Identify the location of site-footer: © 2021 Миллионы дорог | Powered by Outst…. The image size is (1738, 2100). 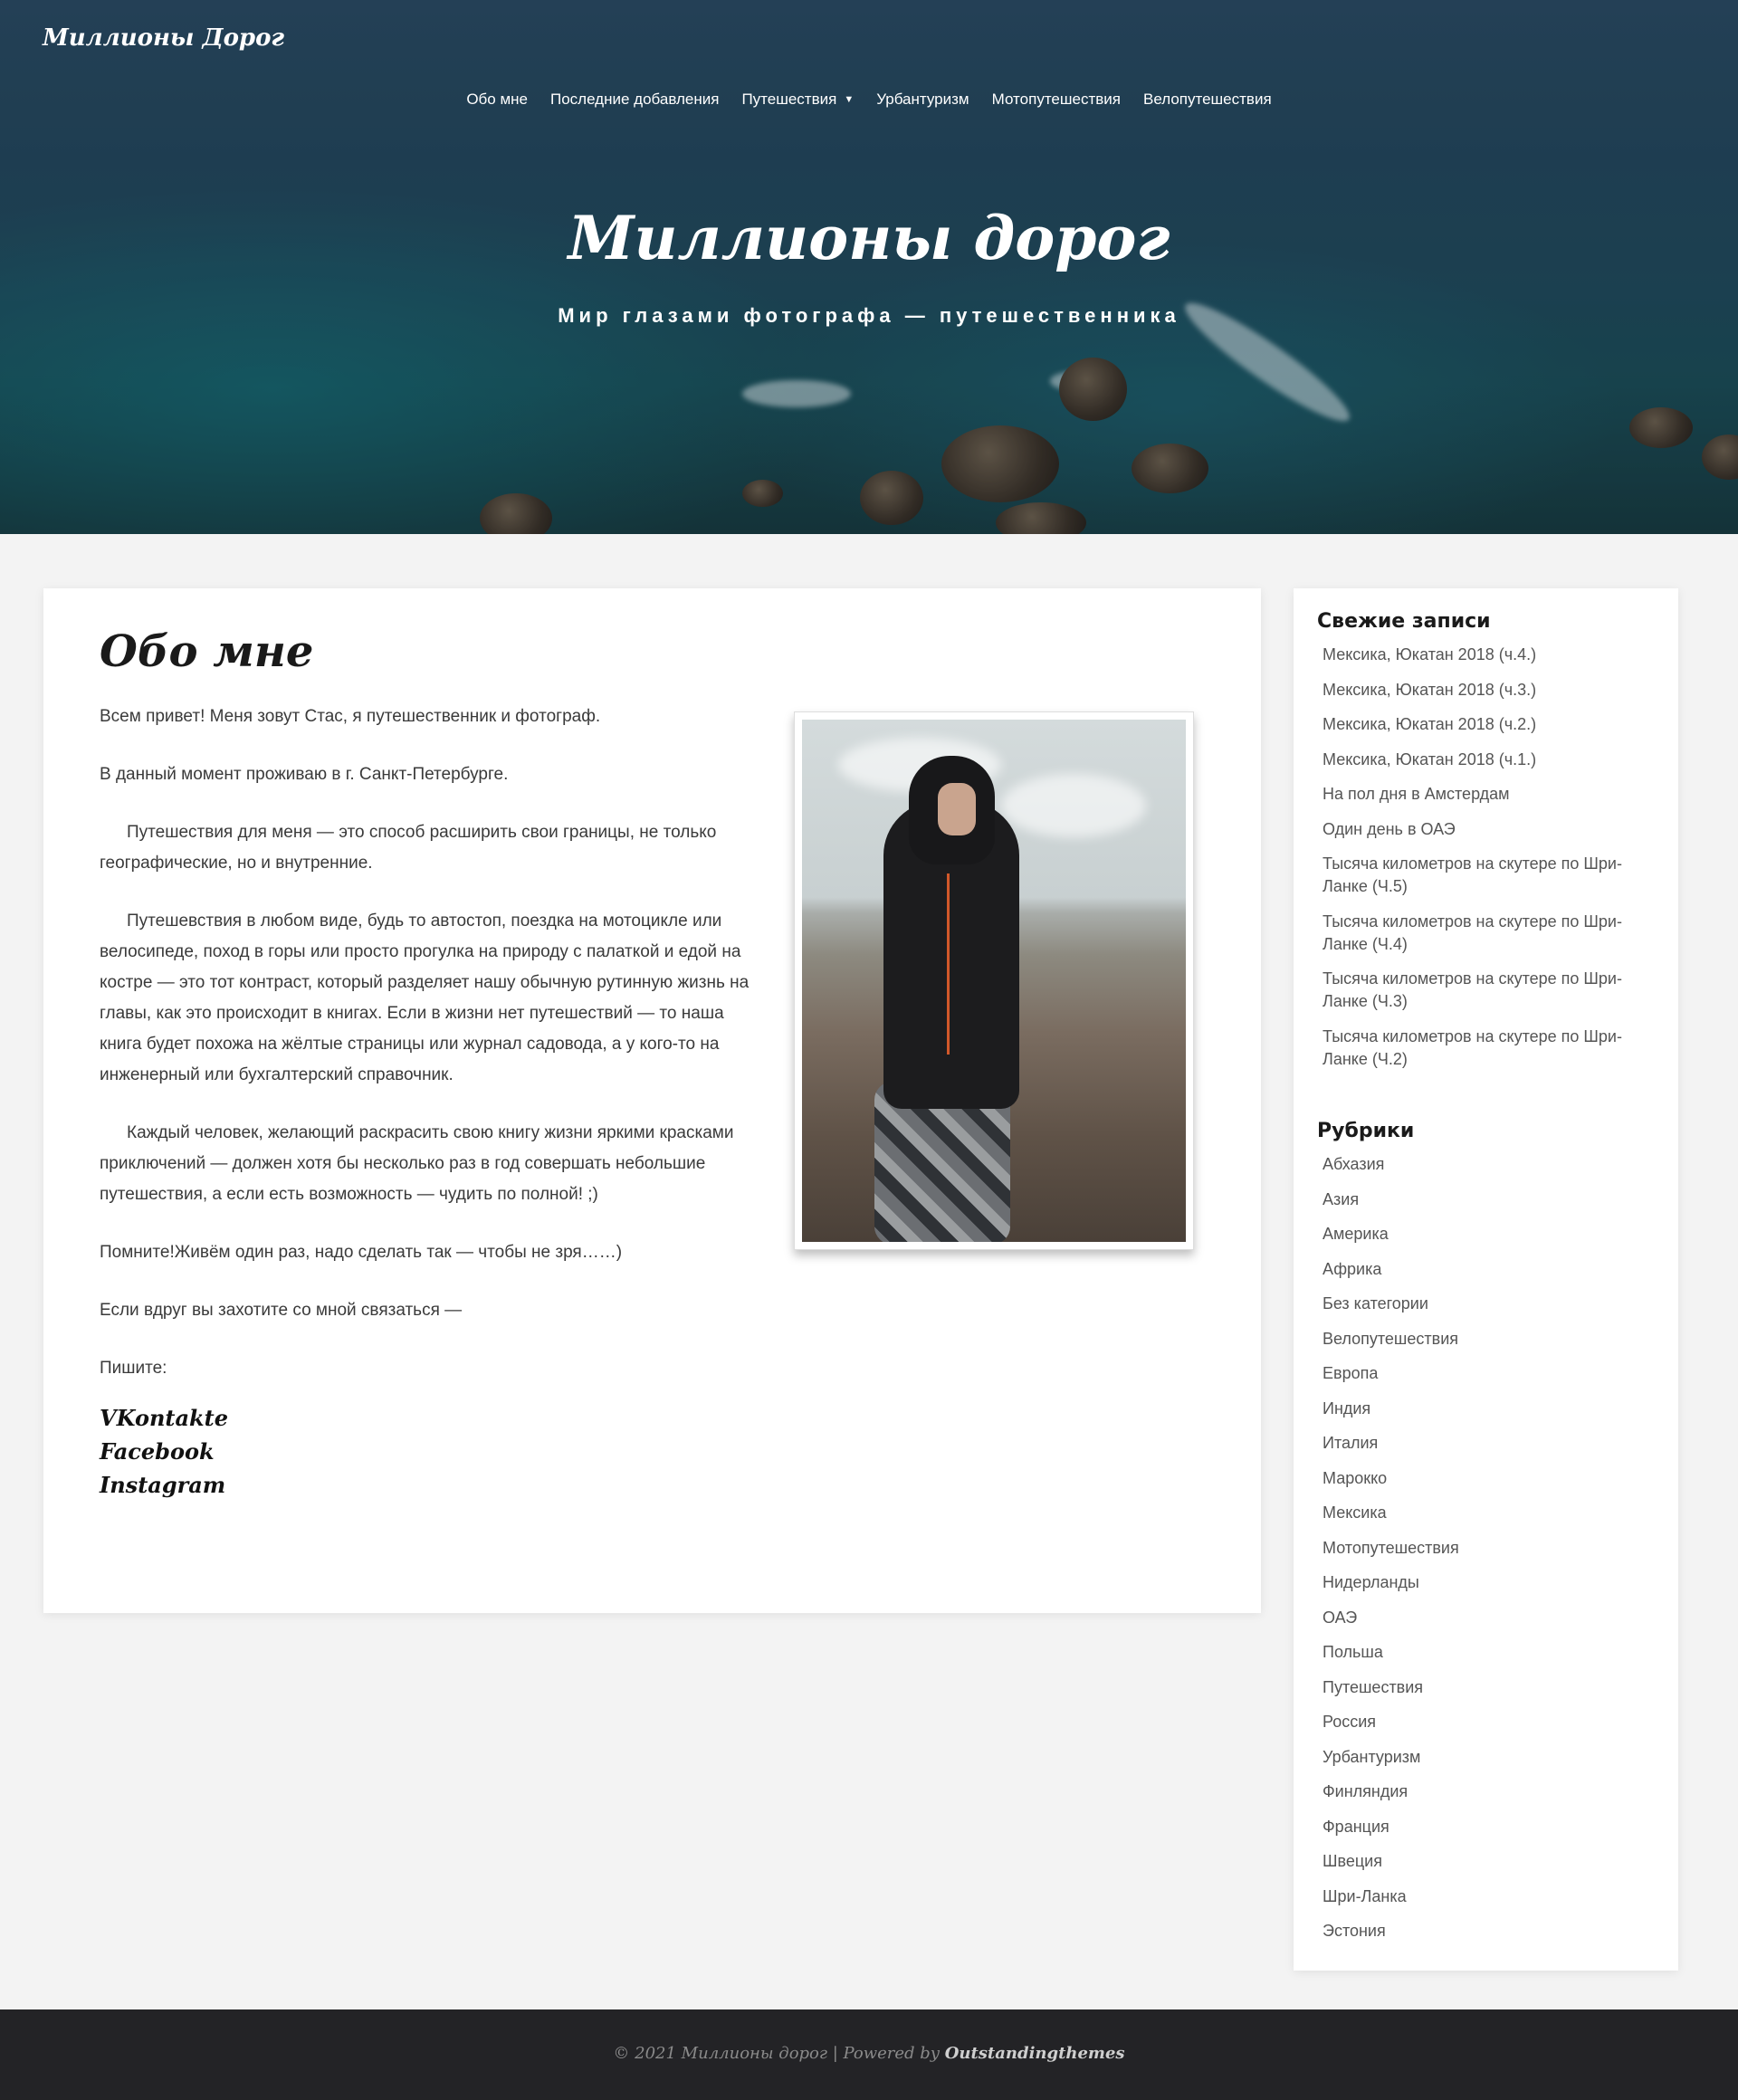
(869, 2054).